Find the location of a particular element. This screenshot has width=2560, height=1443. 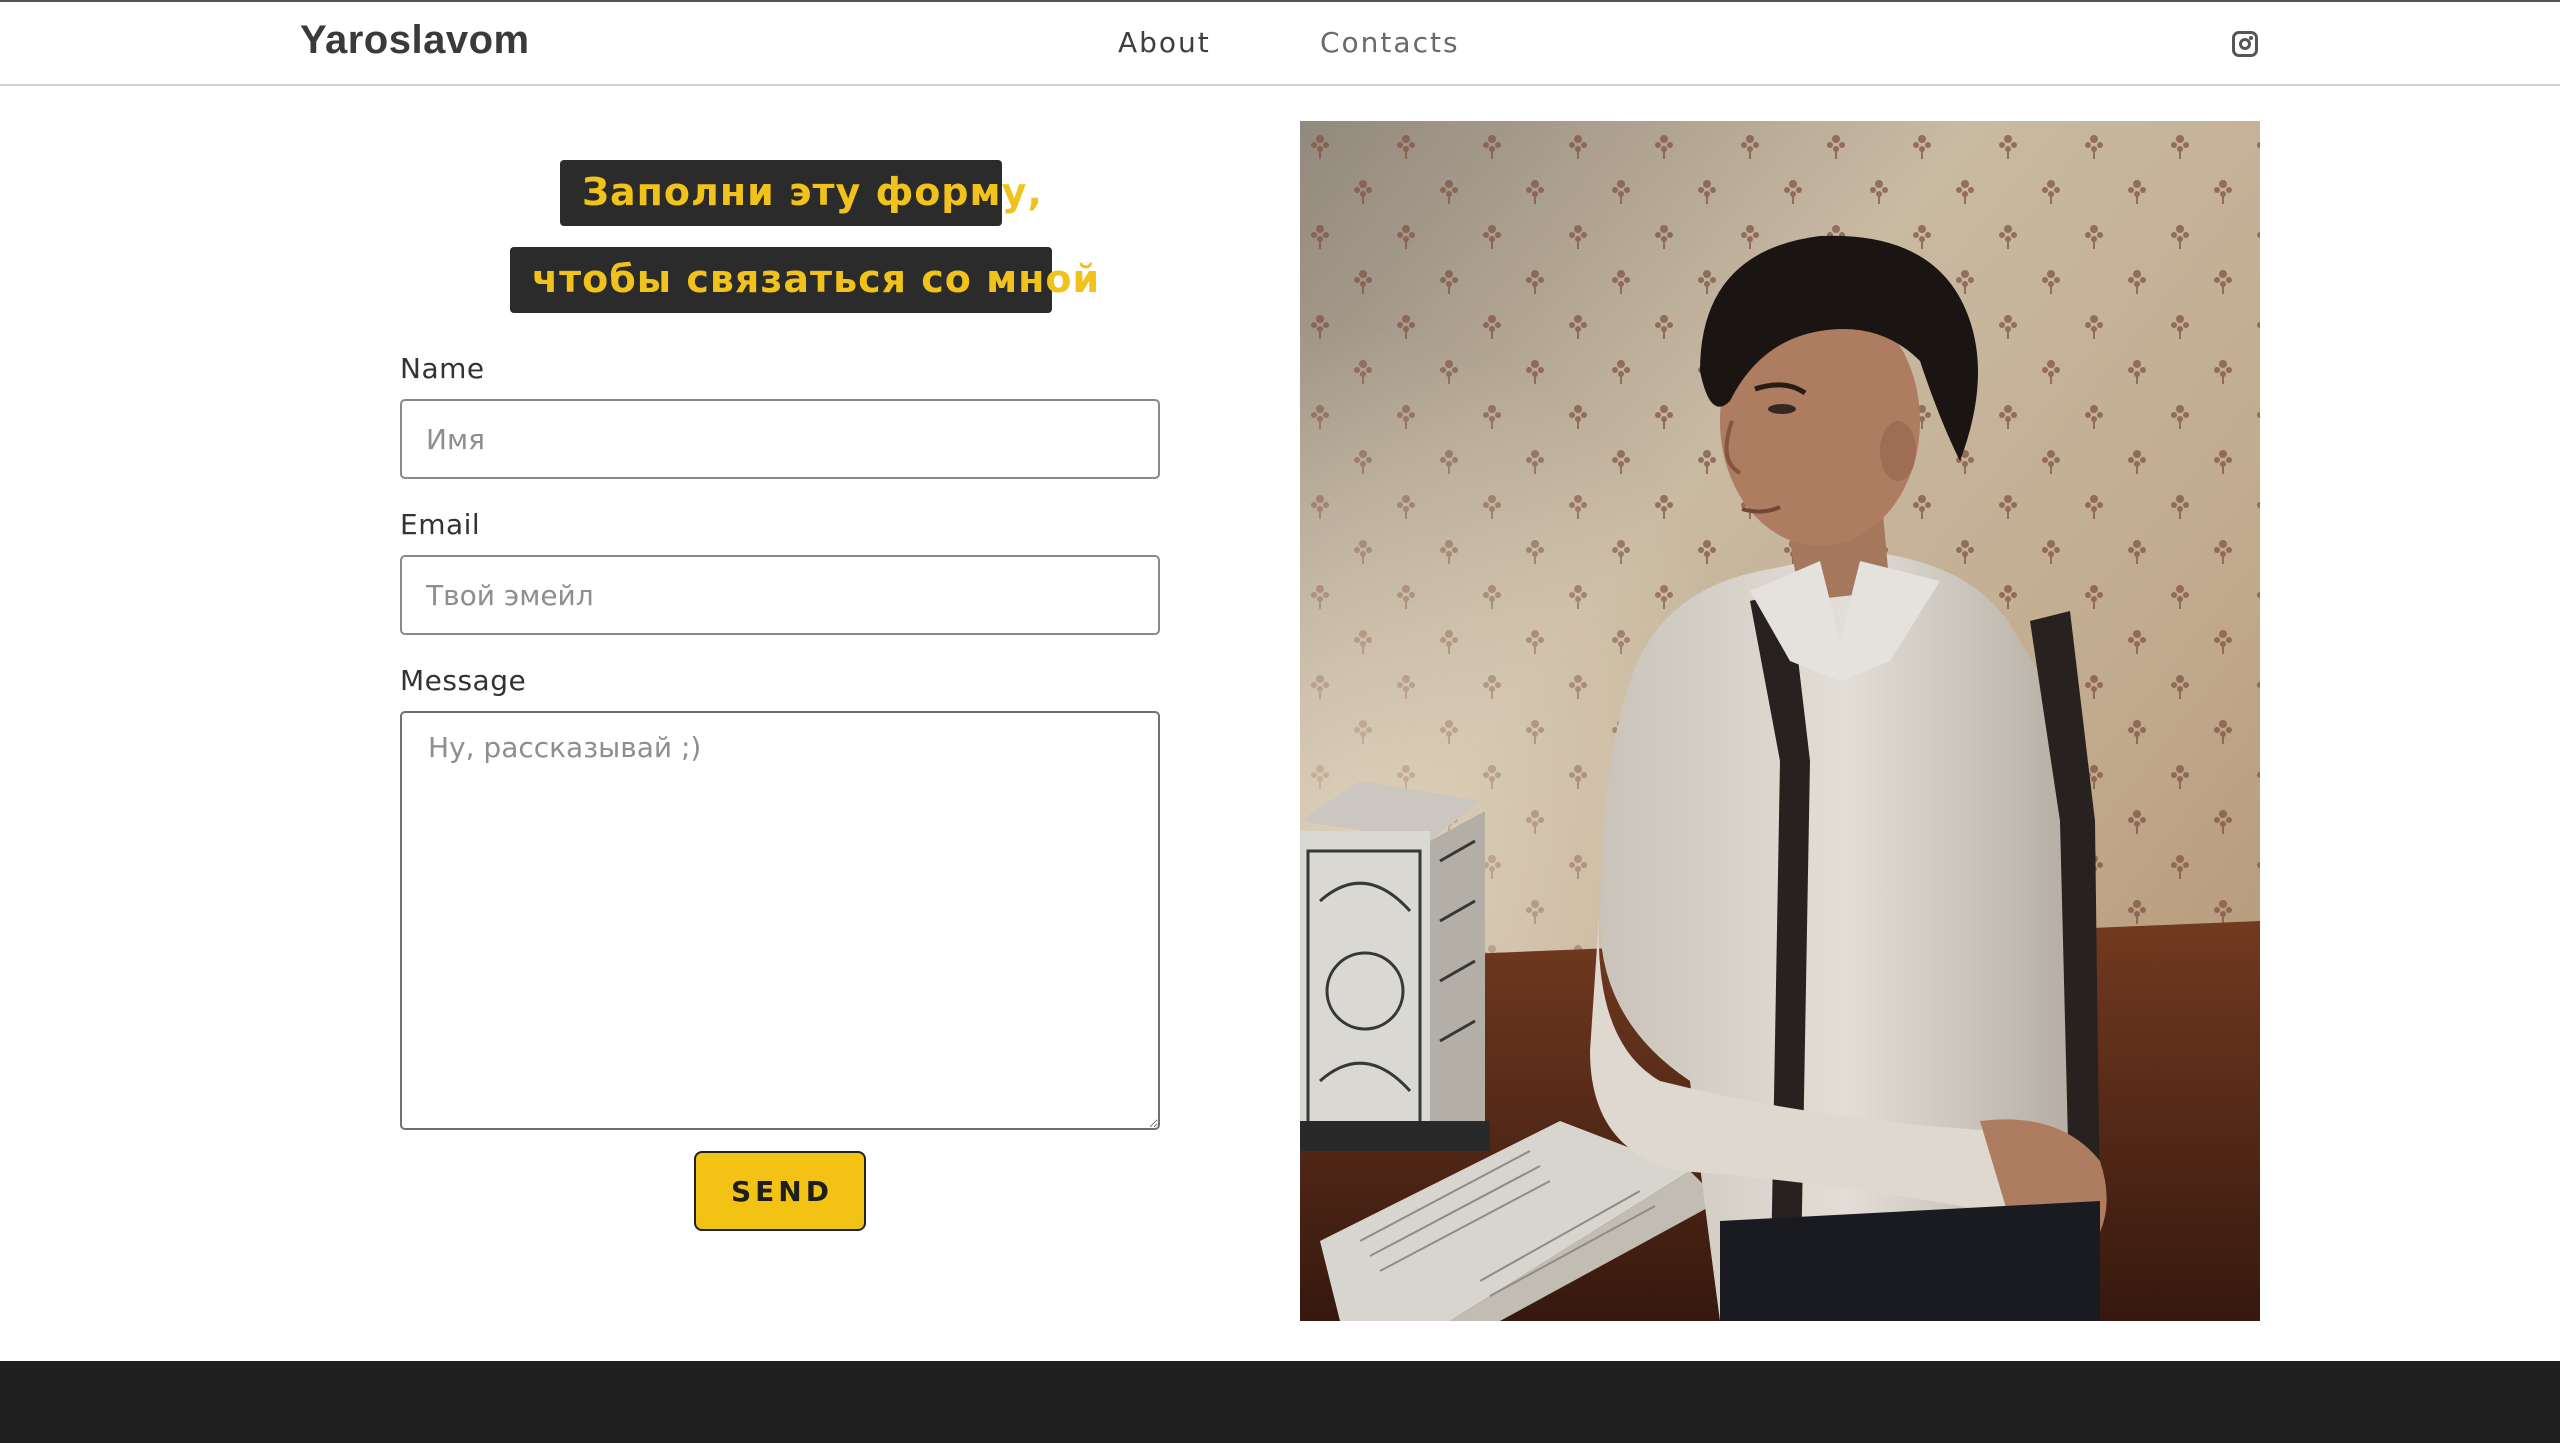

message-textarea is located at coordinates (780, 920).